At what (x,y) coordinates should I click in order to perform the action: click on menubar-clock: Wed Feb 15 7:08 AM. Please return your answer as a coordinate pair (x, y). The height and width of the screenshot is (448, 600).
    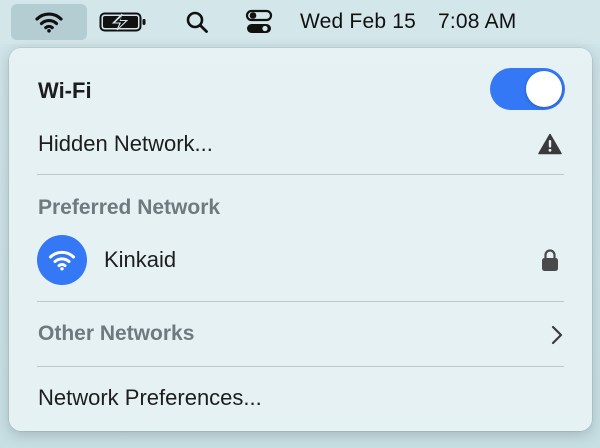
    Looking at the image, I should click on (408, 22).